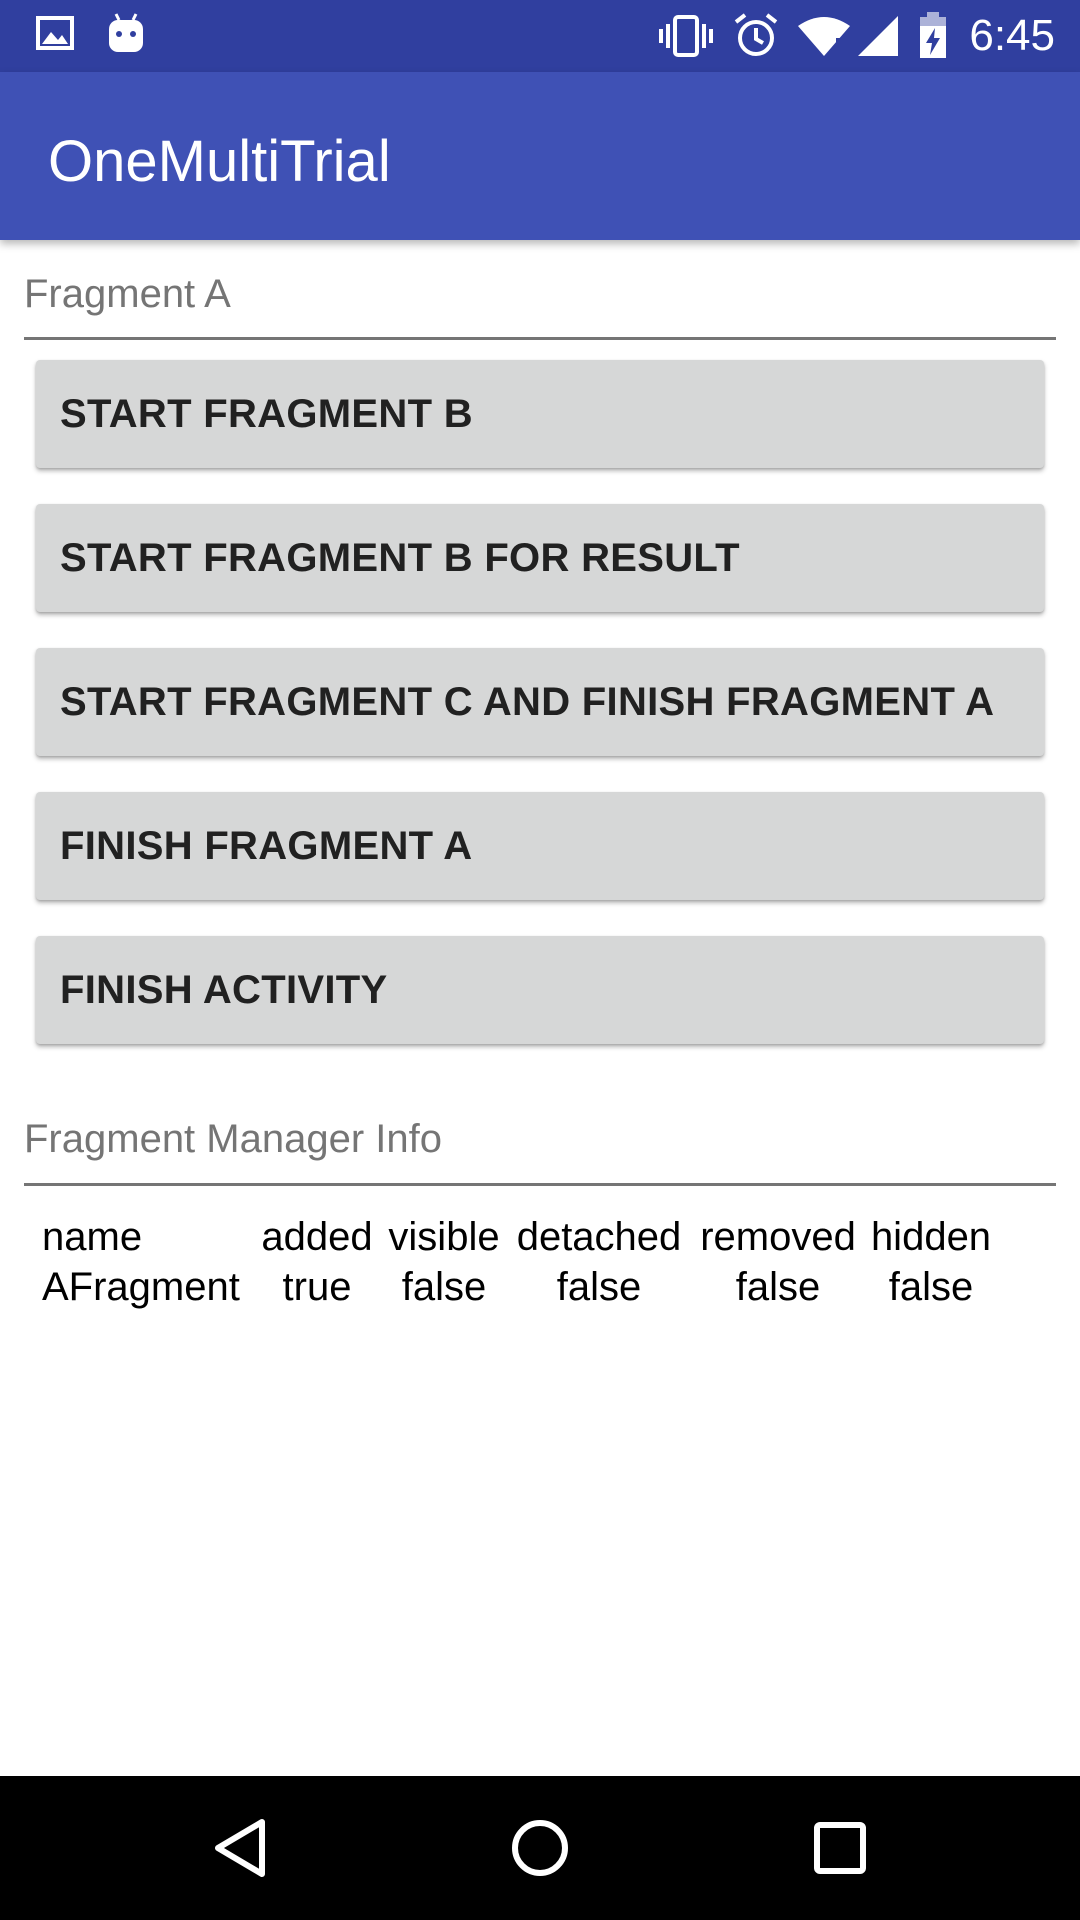  Describe the element at coordinates (219, 161) in the screenshot. I see `app-title: OneMultiTrial` at that location.